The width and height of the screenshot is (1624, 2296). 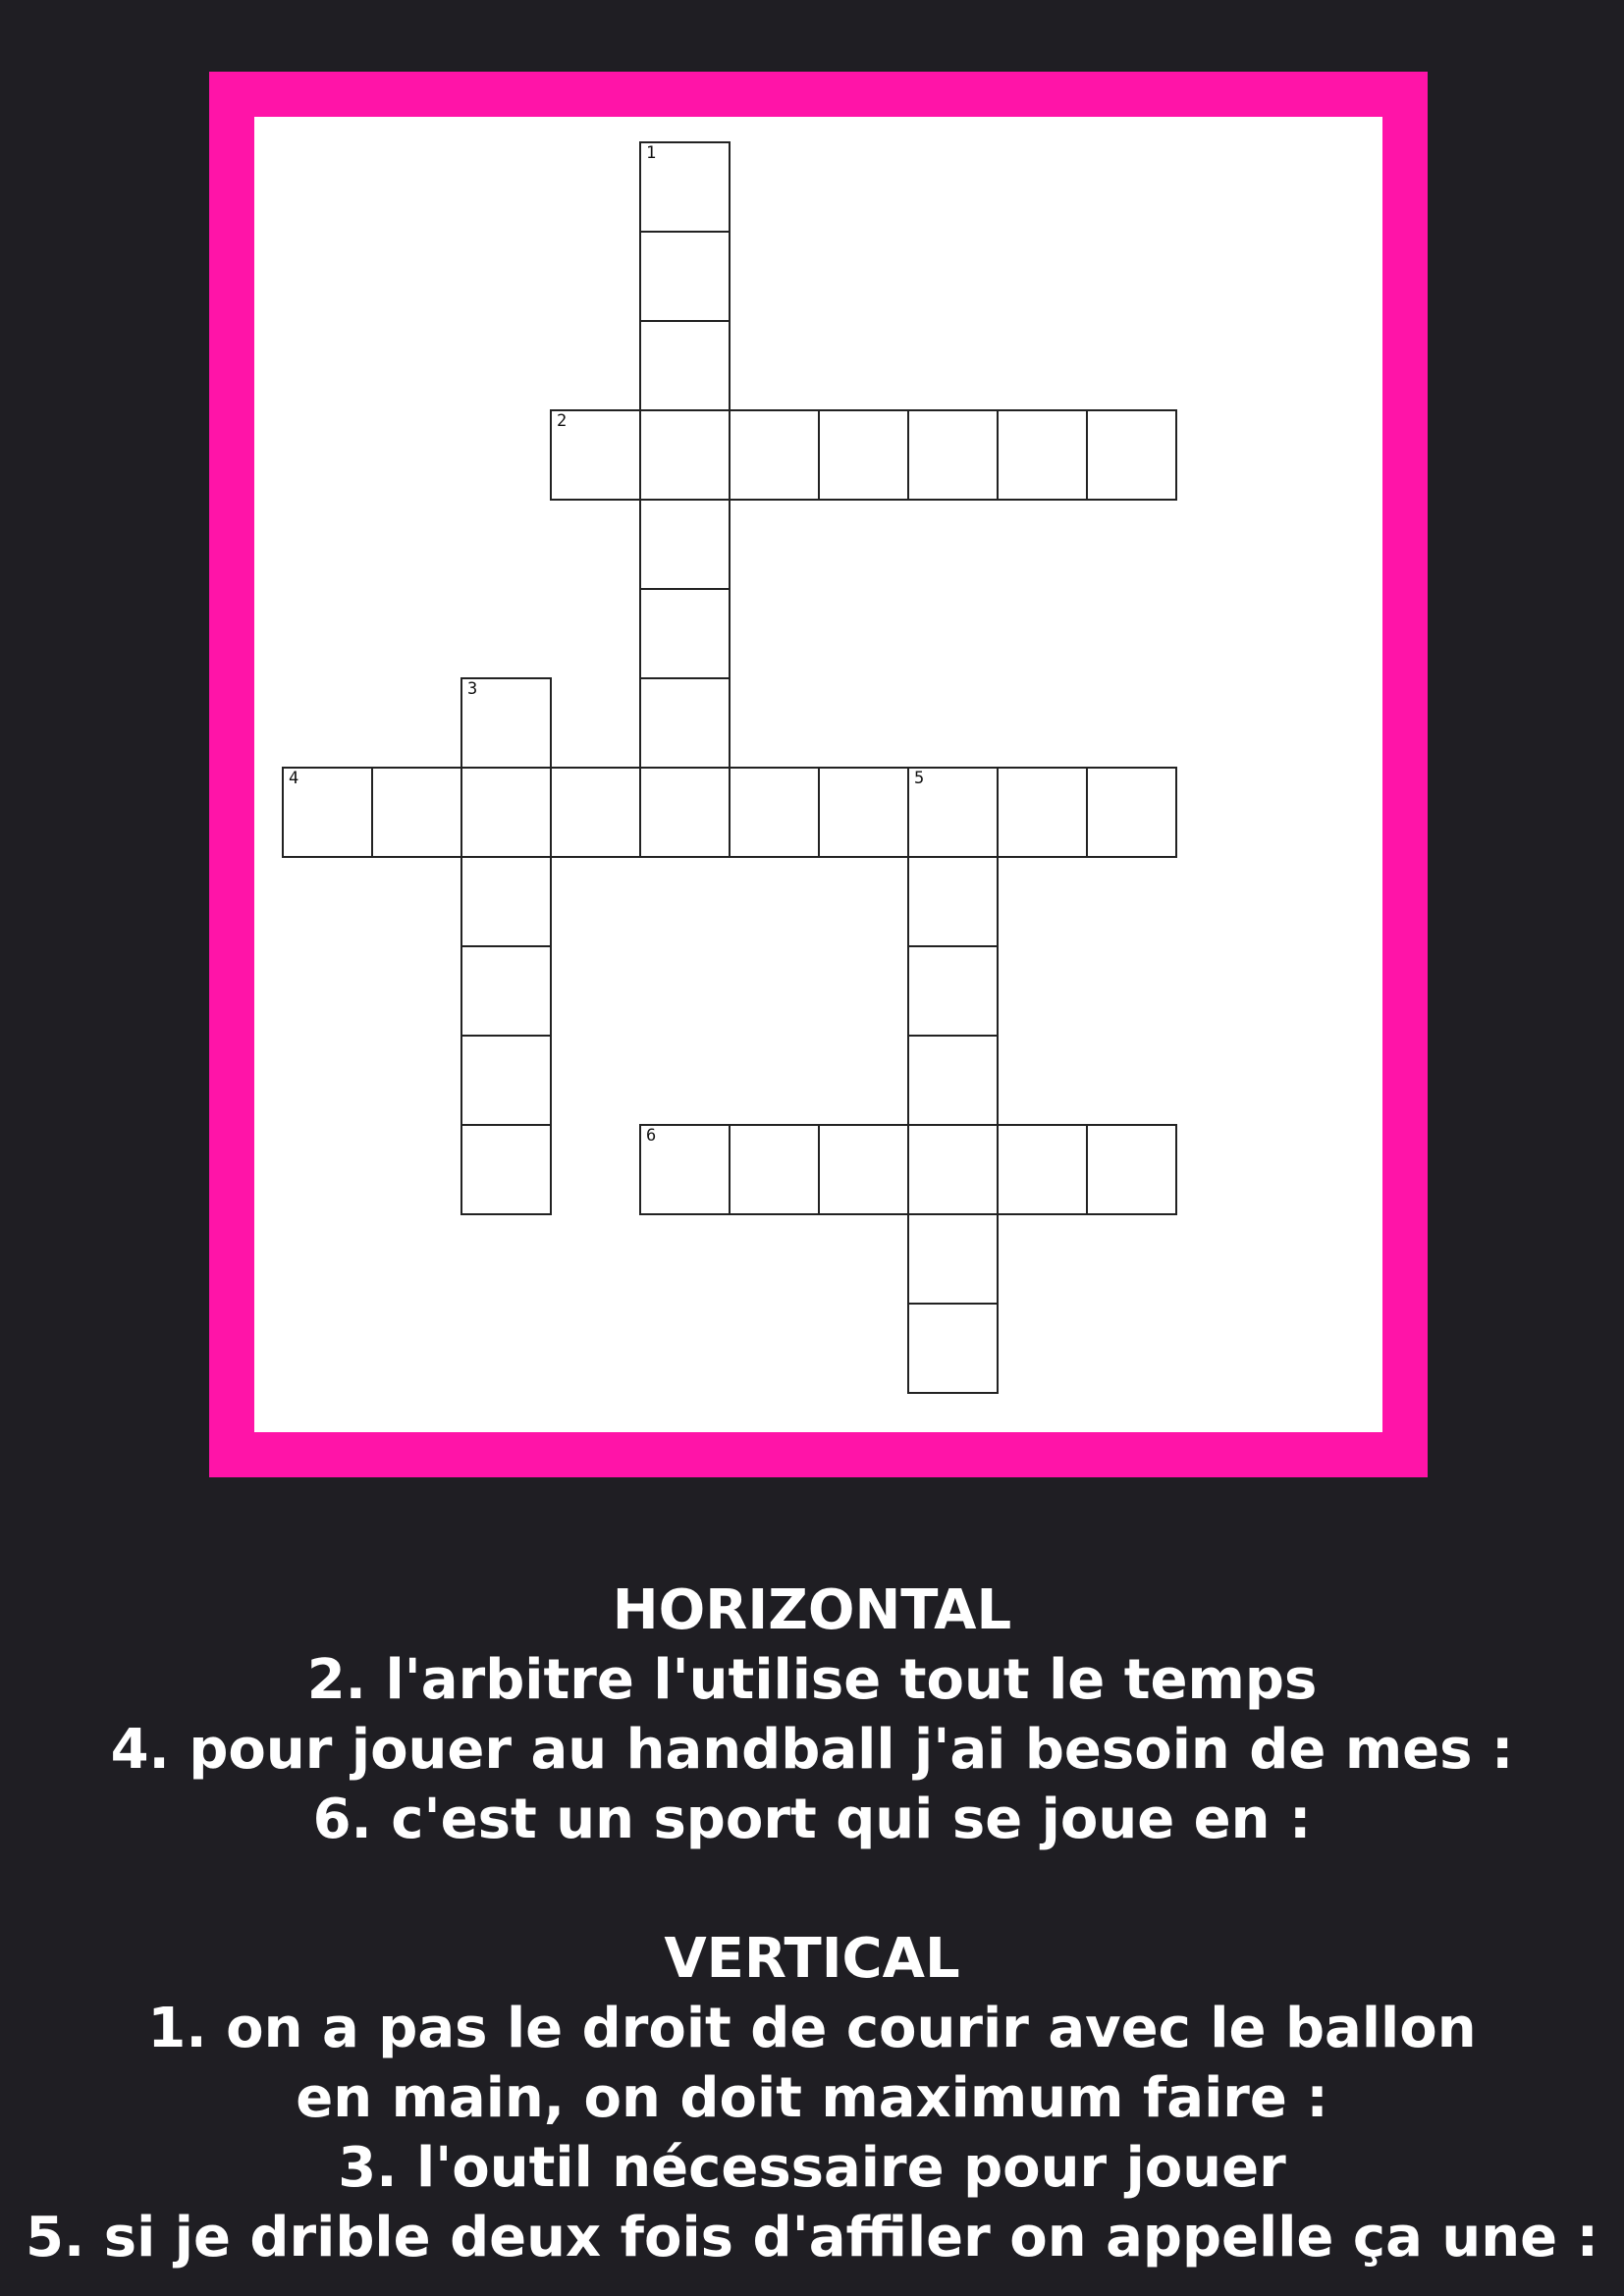 What do you see at coordinates (953, 812) in the screenshot?
I see `crossword-cell: 5` at bounding box center [953, 812].